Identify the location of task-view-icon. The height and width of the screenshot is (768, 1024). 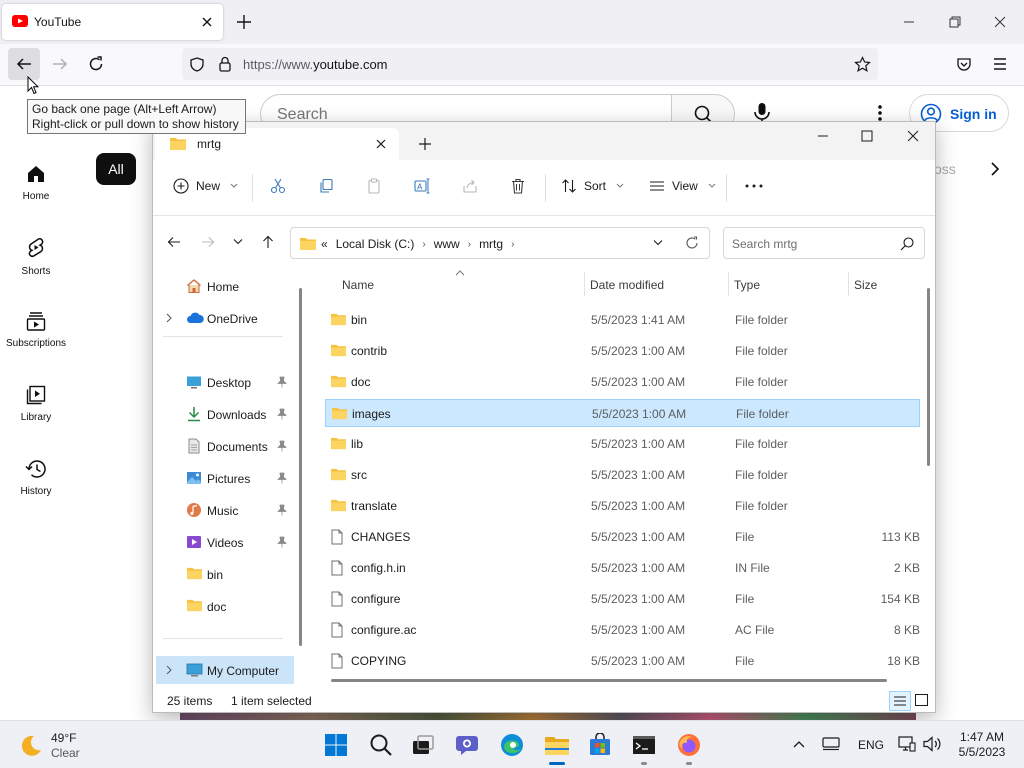
(423, 745).